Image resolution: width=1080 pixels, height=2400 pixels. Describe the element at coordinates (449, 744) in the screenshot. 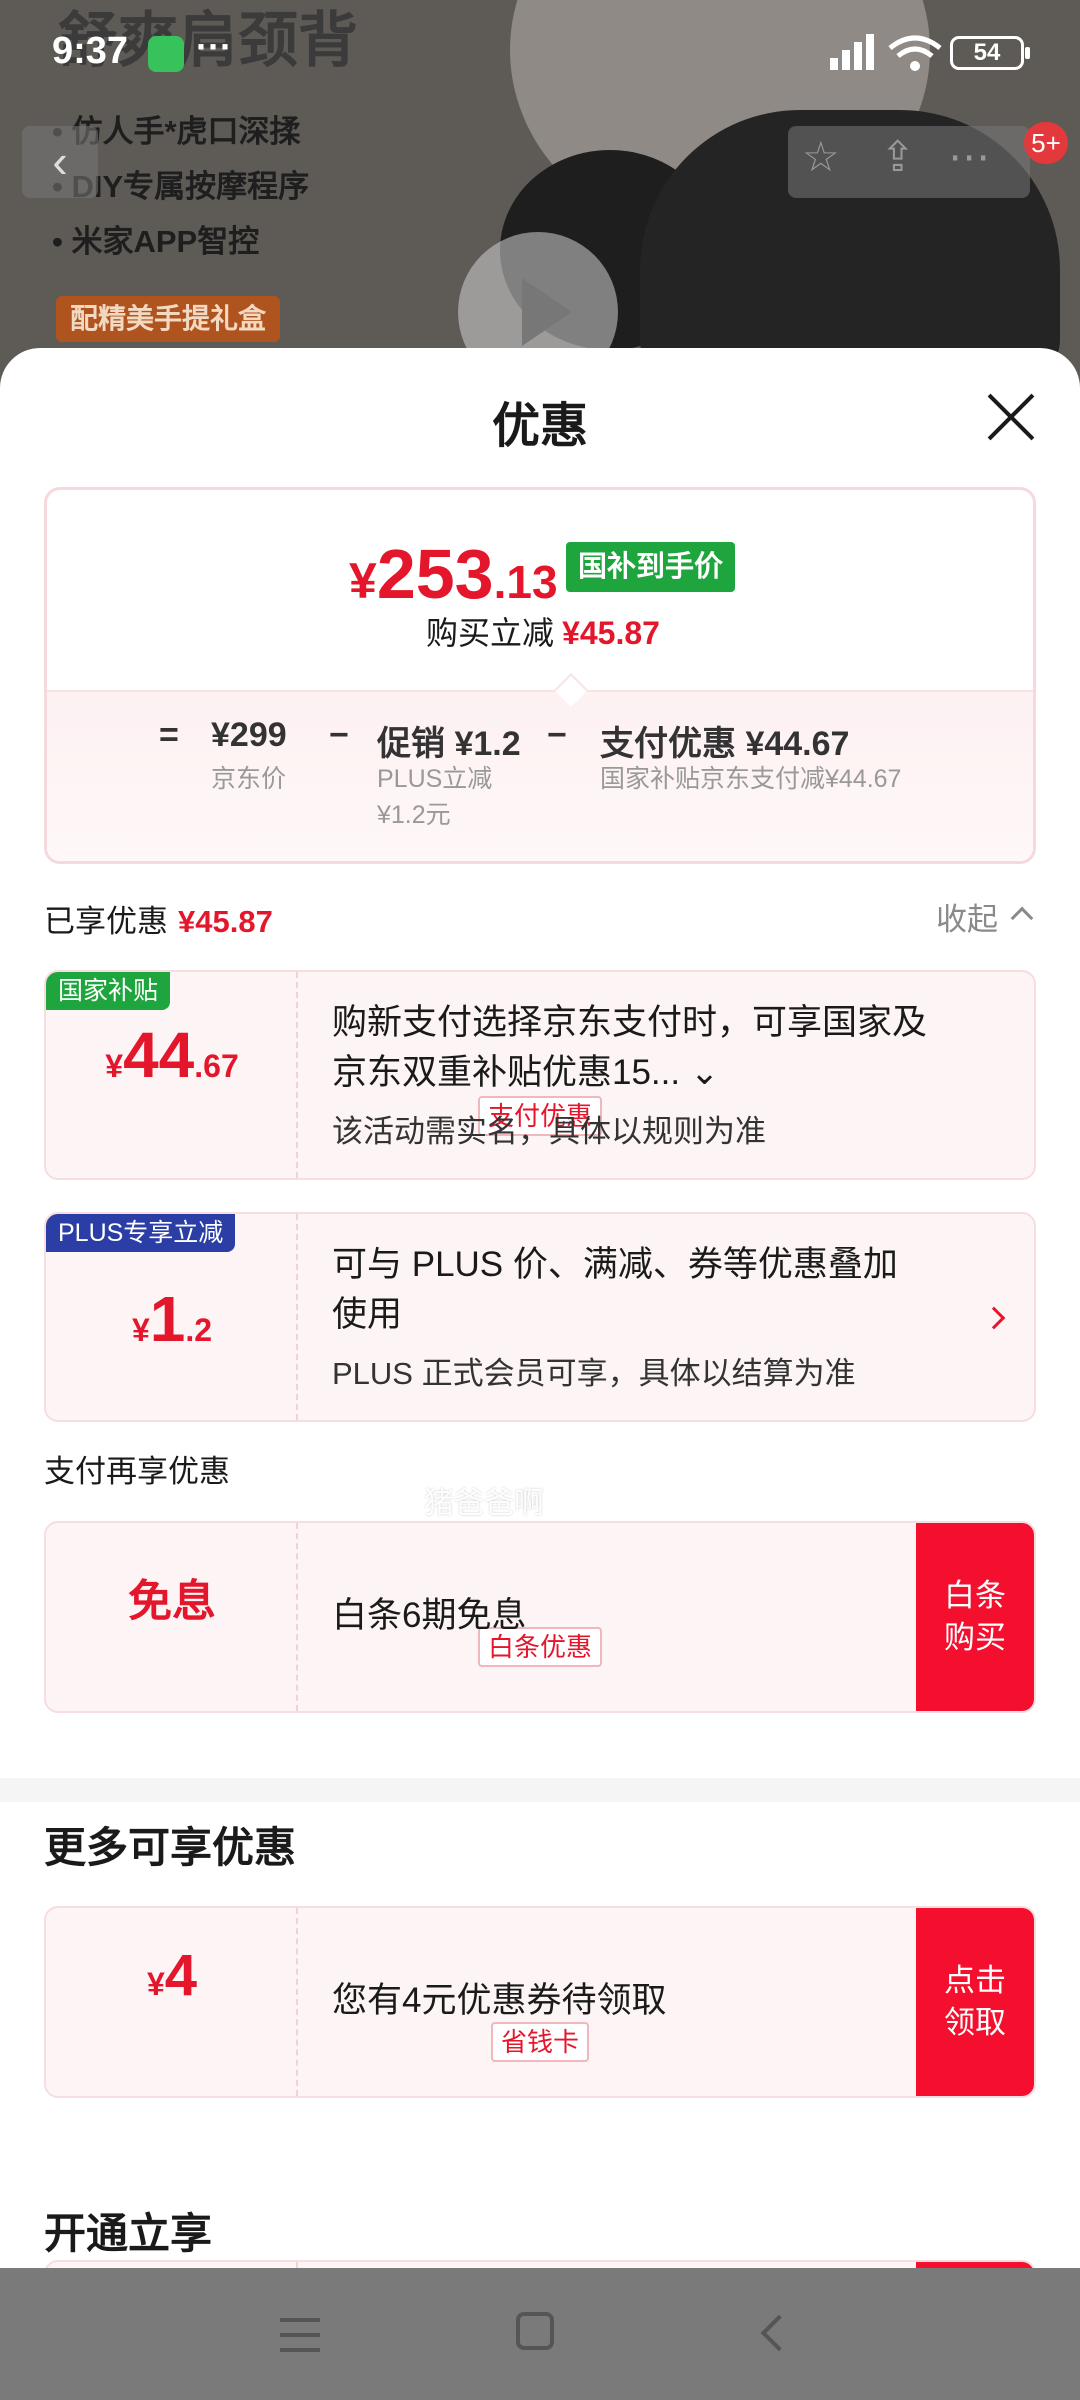

I see `promo-amount: 促销 ¥1.2` at that location.